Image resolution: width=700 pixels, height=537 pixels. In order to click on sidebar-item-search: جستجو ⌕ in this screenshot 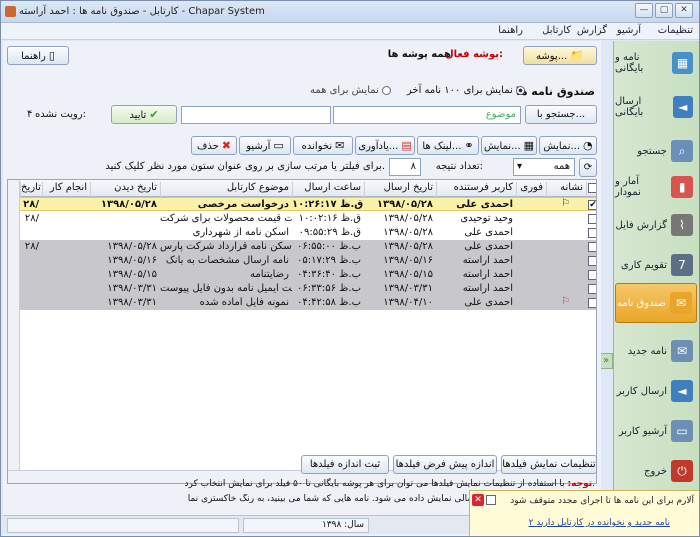, I will do `click(656, 151)`.